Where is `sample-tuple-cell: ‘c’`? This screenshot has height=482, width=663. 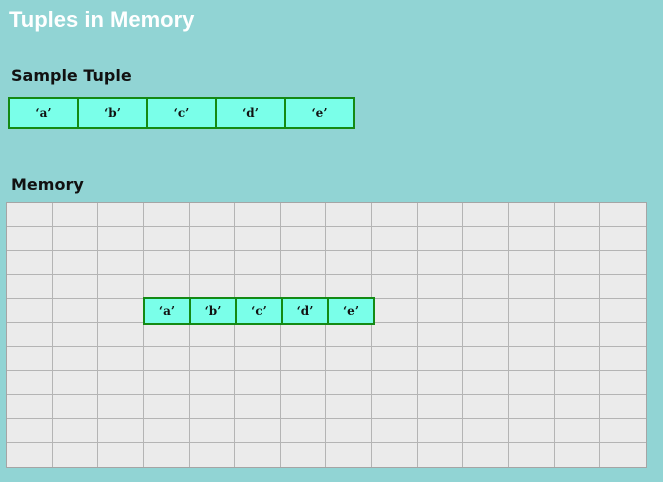
sample-tuple-cell: ‘c’ is located at coordinates (182, 113).